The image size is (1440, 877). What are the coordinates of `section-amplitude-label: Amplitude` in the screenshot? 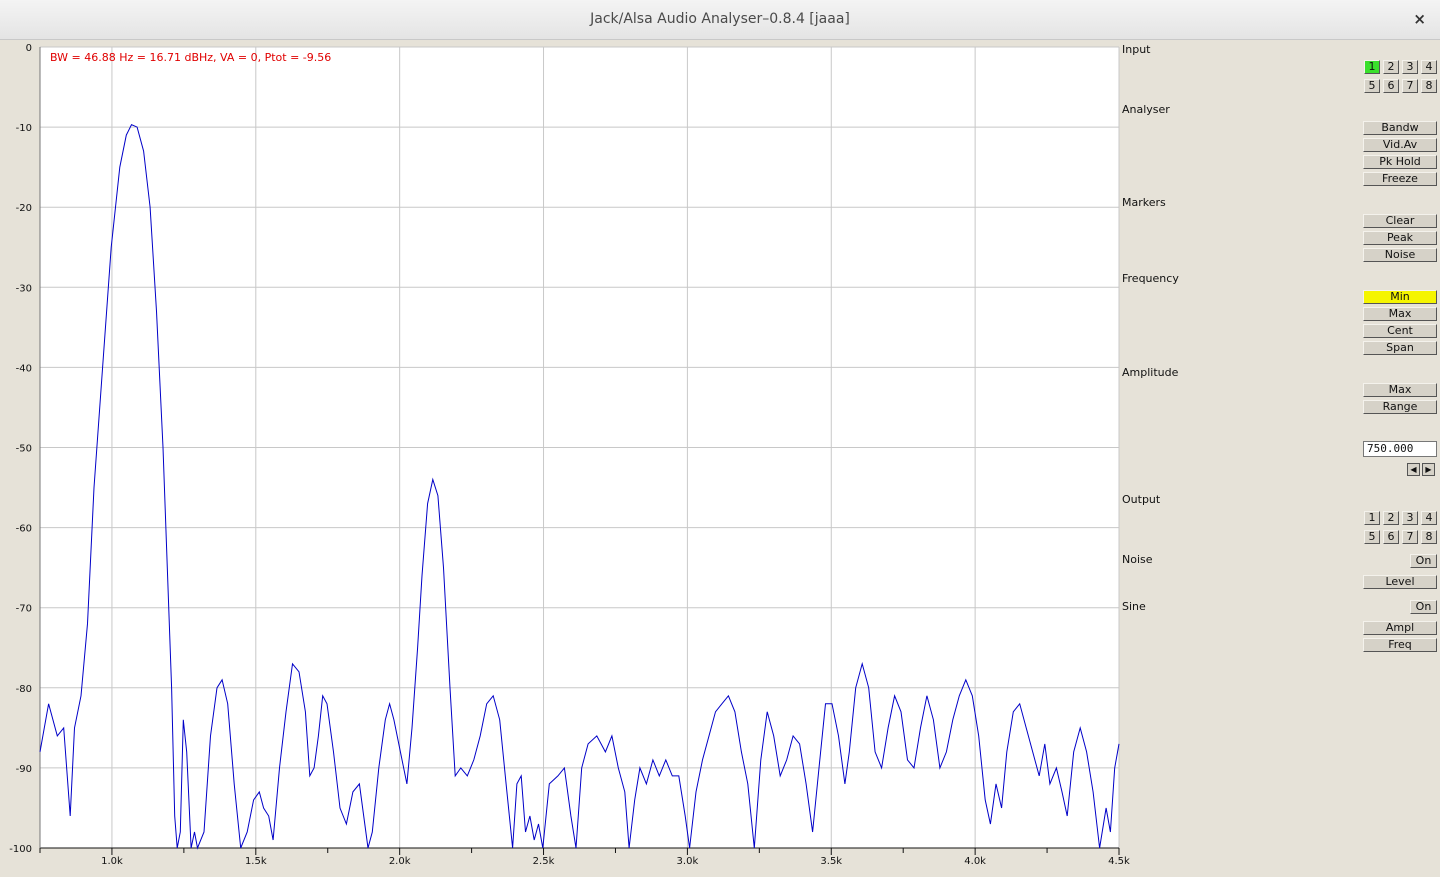 It's located at (1150, 372).